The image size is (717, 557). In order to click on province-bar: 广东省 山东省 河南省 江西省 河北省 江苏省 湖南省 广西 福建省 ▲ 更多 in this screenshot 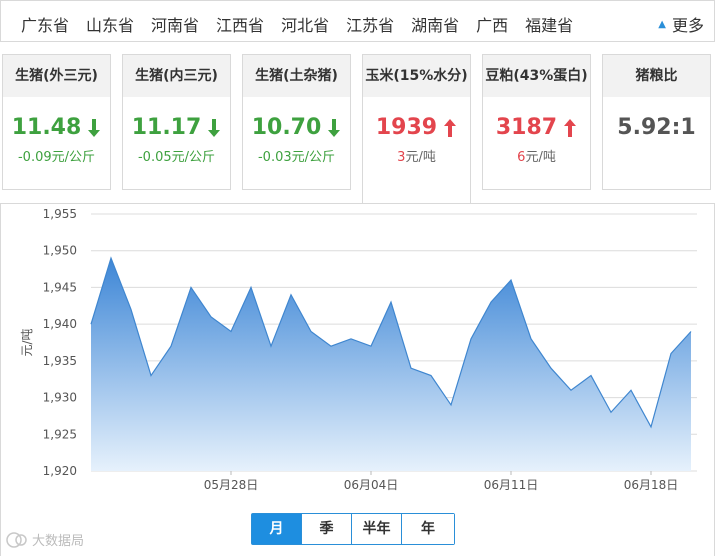, I will do `click(357, 21)`.